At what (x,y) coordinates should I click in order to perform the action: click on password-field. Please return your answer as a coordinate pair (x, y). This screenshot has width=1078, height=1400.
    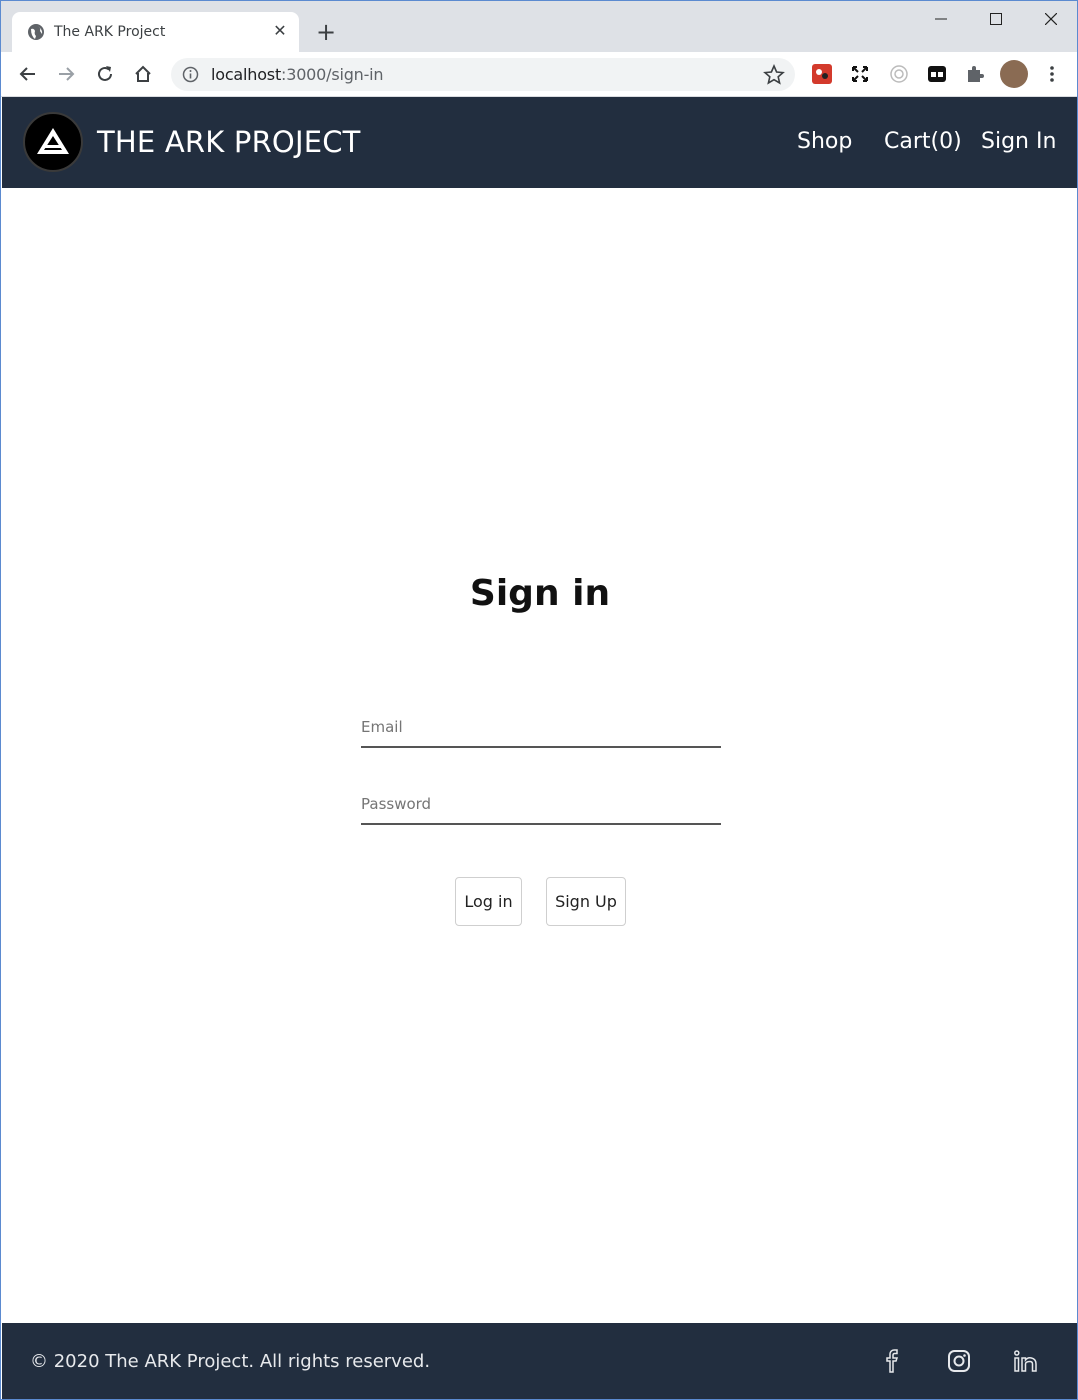
    Looking at the image, I should click on (541, 805).